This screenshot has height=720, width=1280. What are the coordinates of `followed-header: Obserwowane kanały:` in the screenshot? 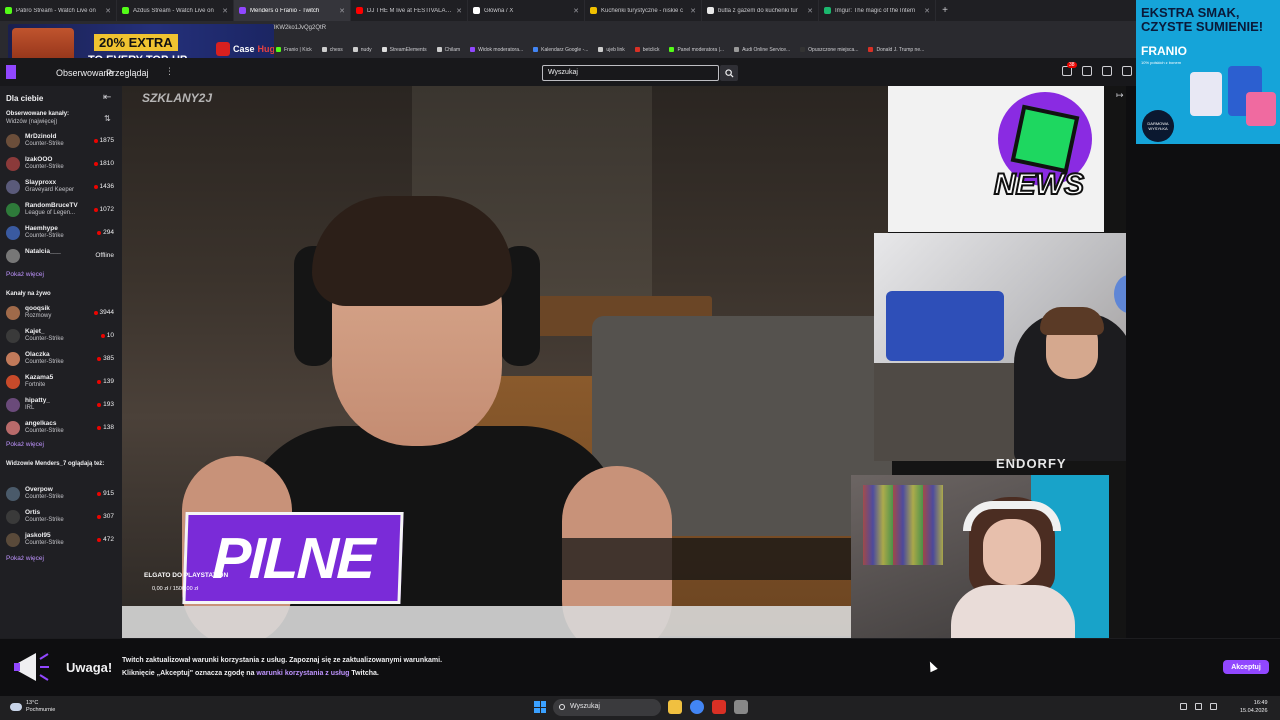 It's located at (38, 114).